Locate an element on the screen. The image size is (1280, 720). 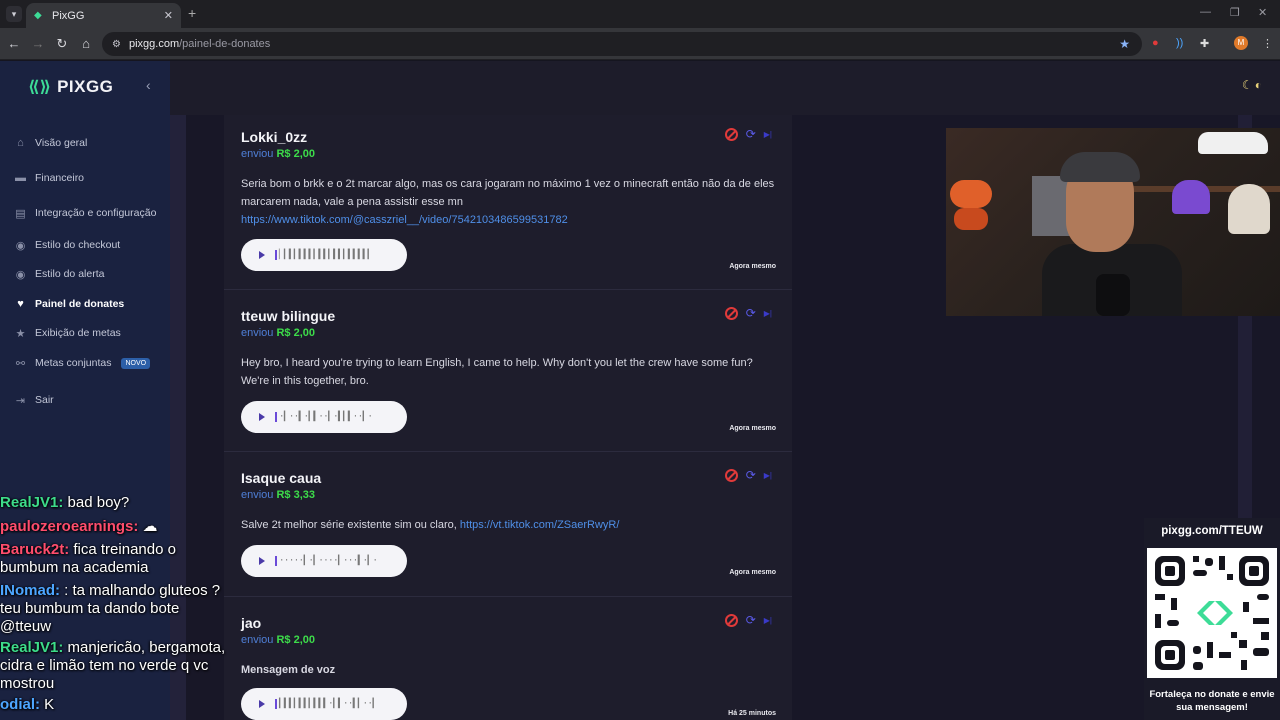
extension-audio-icon: )) is located at coordinates (1179, 43).